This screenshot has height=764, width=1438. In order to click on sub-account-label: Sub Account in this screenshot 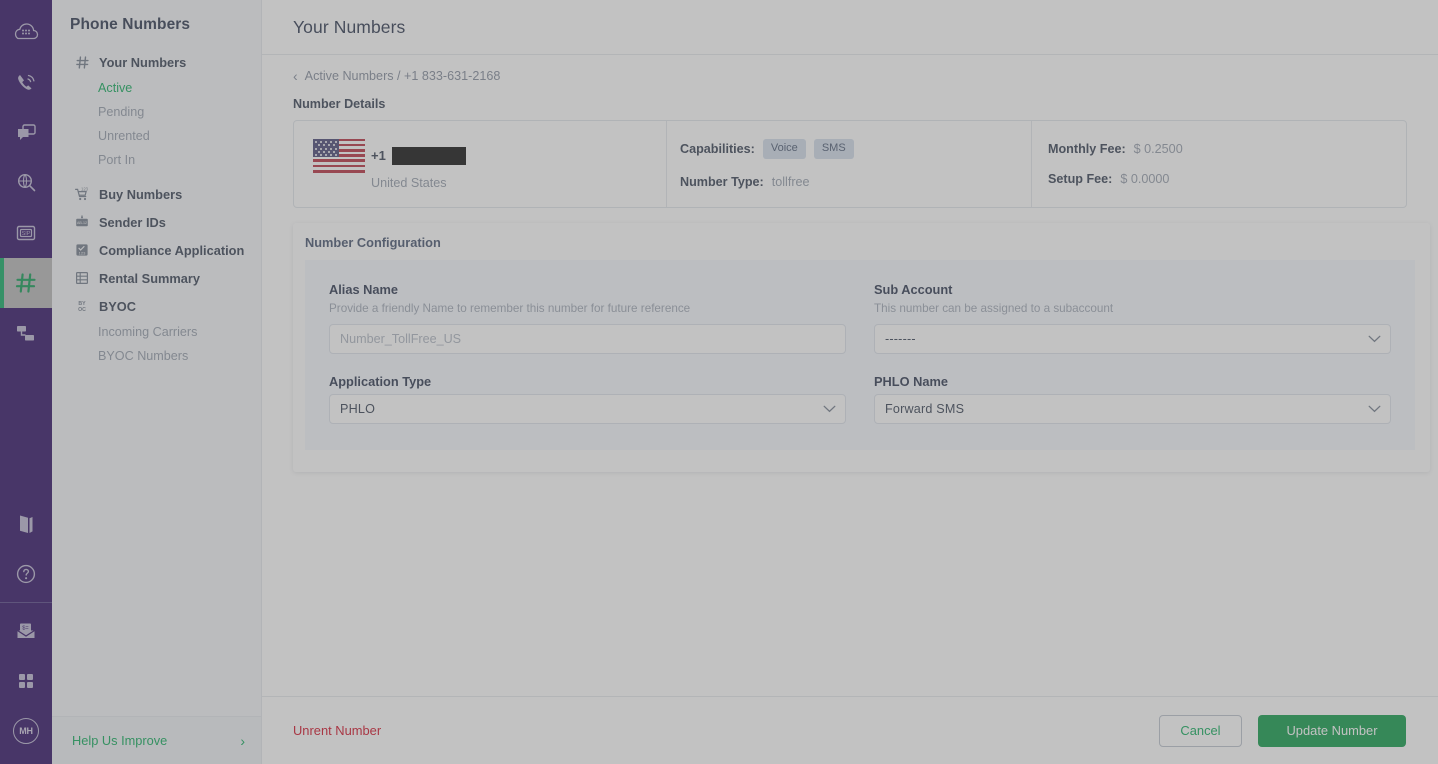, I will do `click(913, 289)`.